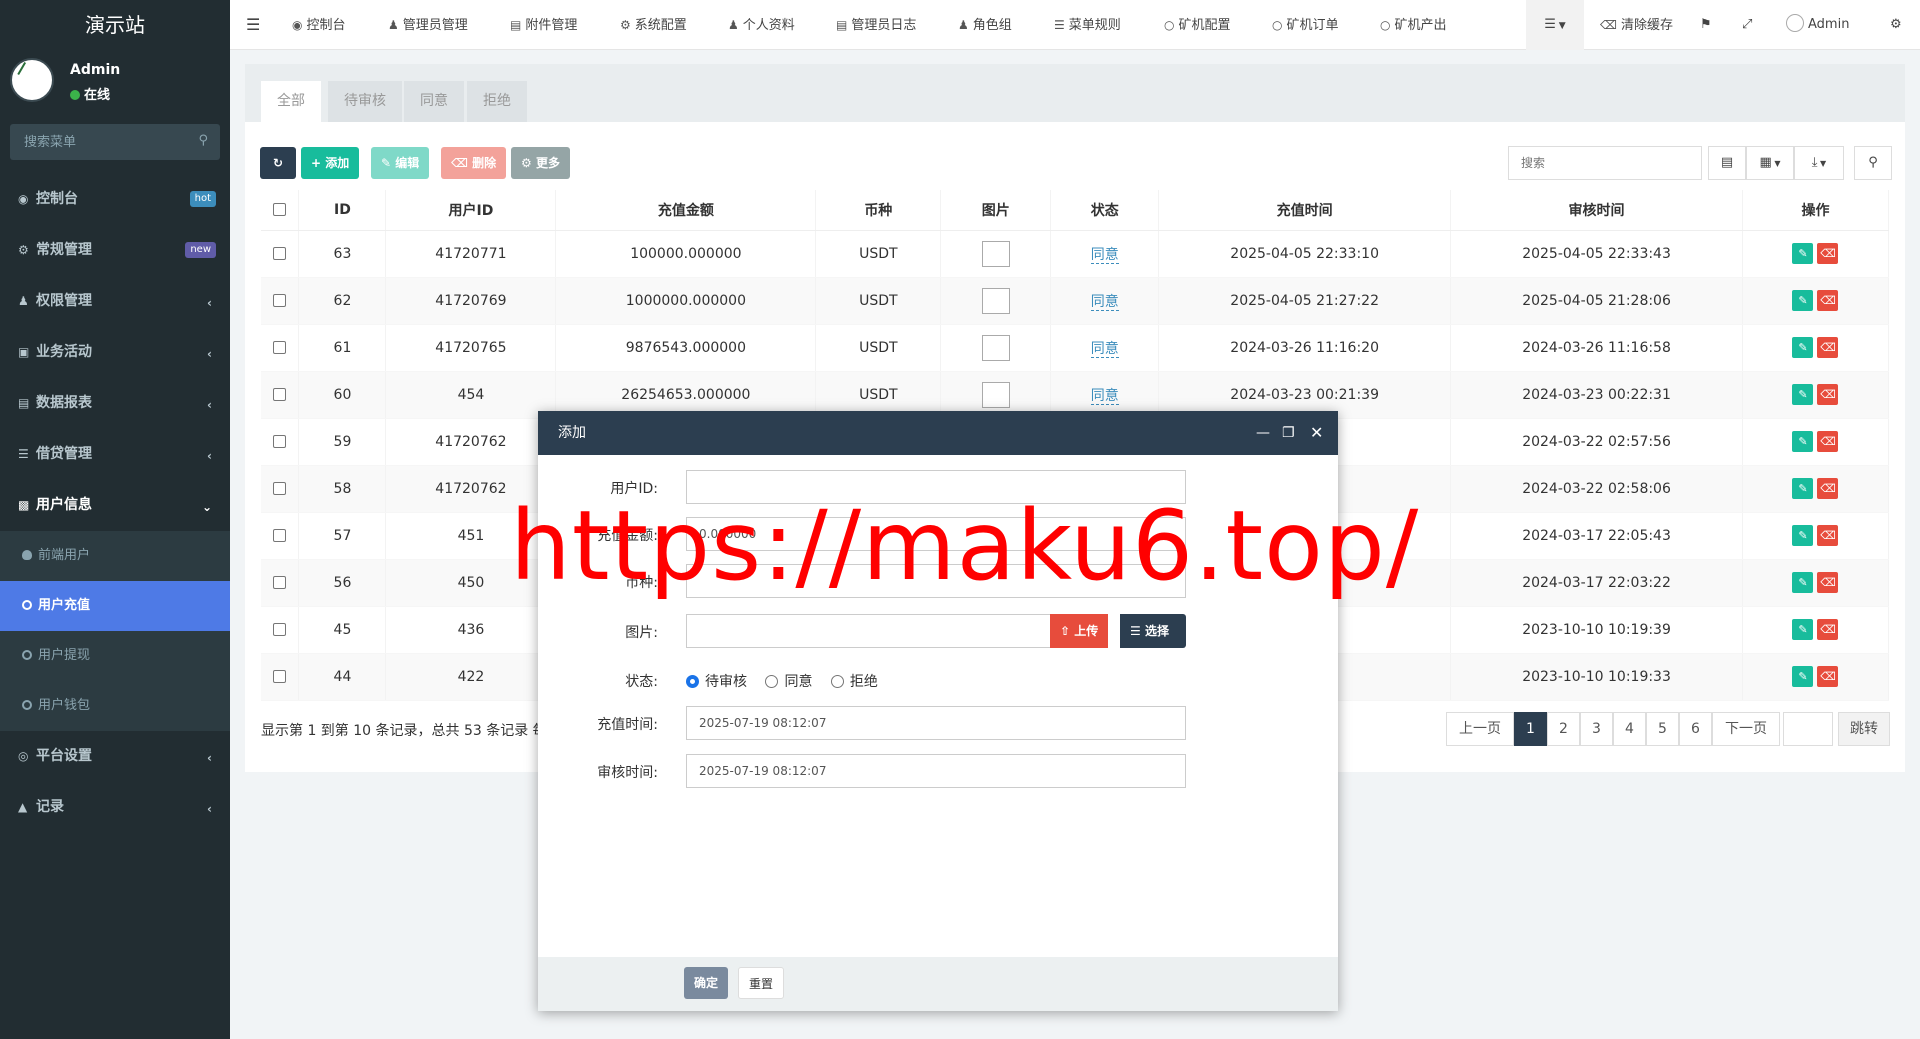 This screenshot has height=1039, width=1920. What do you see at coordinates (1873, 163) in the screenshot?
I see `advanced-search-button: ⚲` at bounding box center [1873, 163].